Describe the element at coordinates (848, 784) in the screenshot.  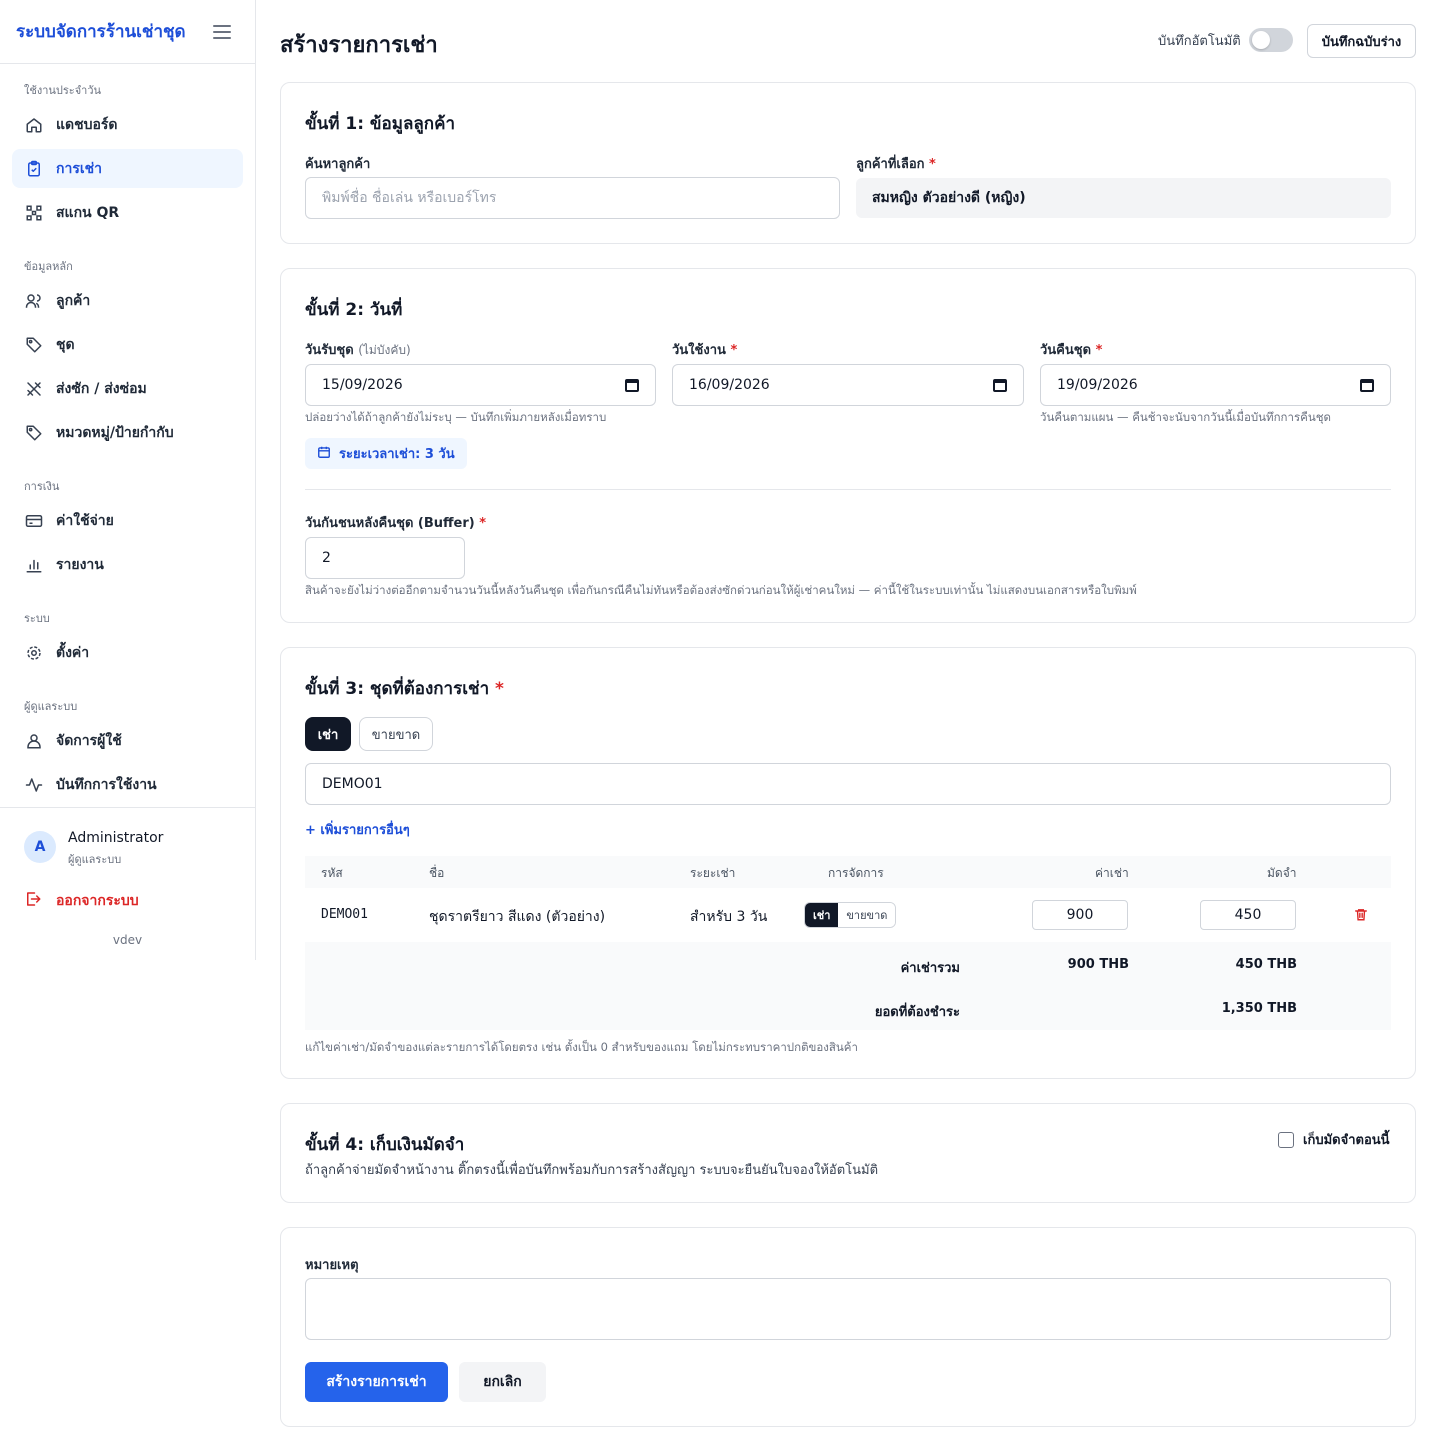
I see `outfit-code-input: DEMO01` at that location.